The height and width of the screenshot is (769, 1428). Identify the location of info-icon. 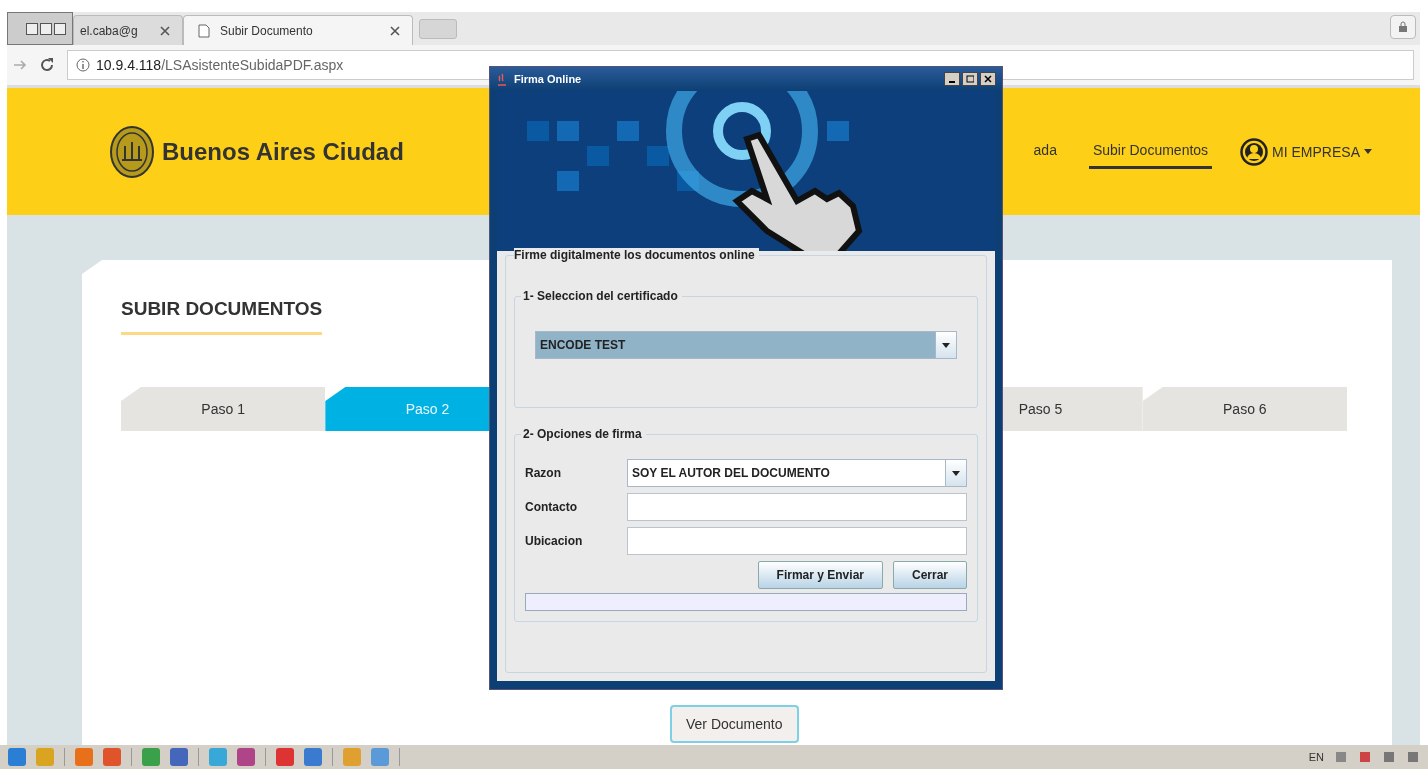
(83, 65).